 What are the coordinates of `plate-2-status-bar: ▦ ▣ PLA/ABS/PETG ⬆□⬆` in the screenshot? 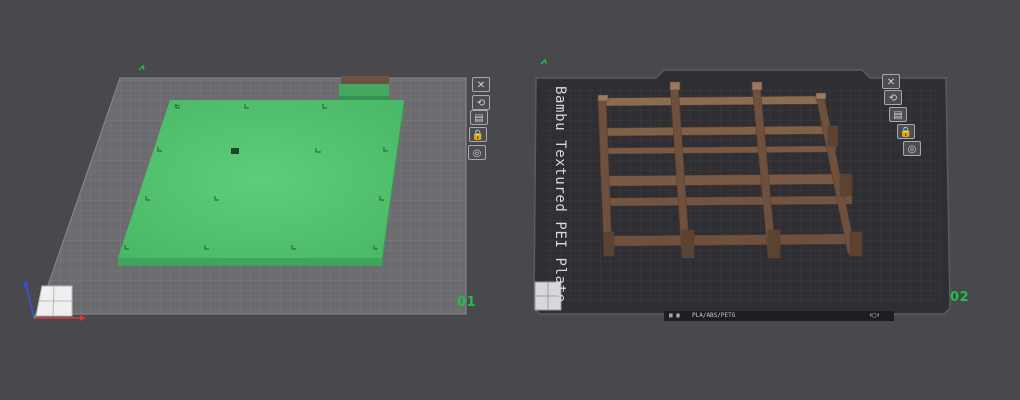 It's located at (779, 316).